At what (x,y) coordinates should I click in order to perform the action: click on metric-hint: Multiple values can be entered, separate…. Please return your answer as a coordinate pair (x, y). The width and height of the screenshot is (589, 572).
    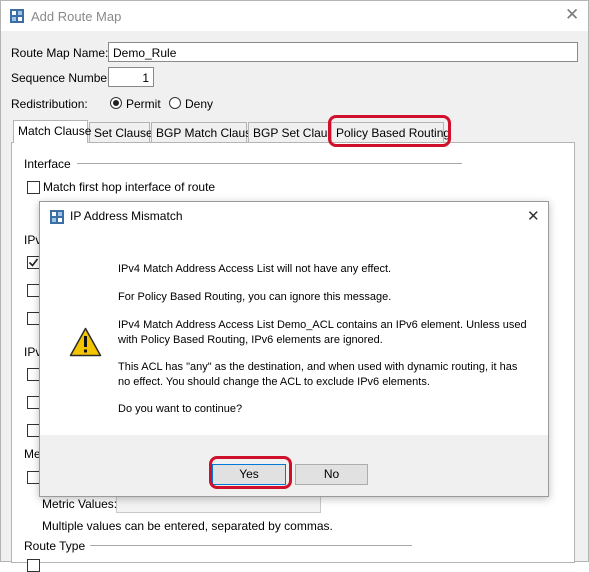
    Looking at the image, I should click on (187, 526).